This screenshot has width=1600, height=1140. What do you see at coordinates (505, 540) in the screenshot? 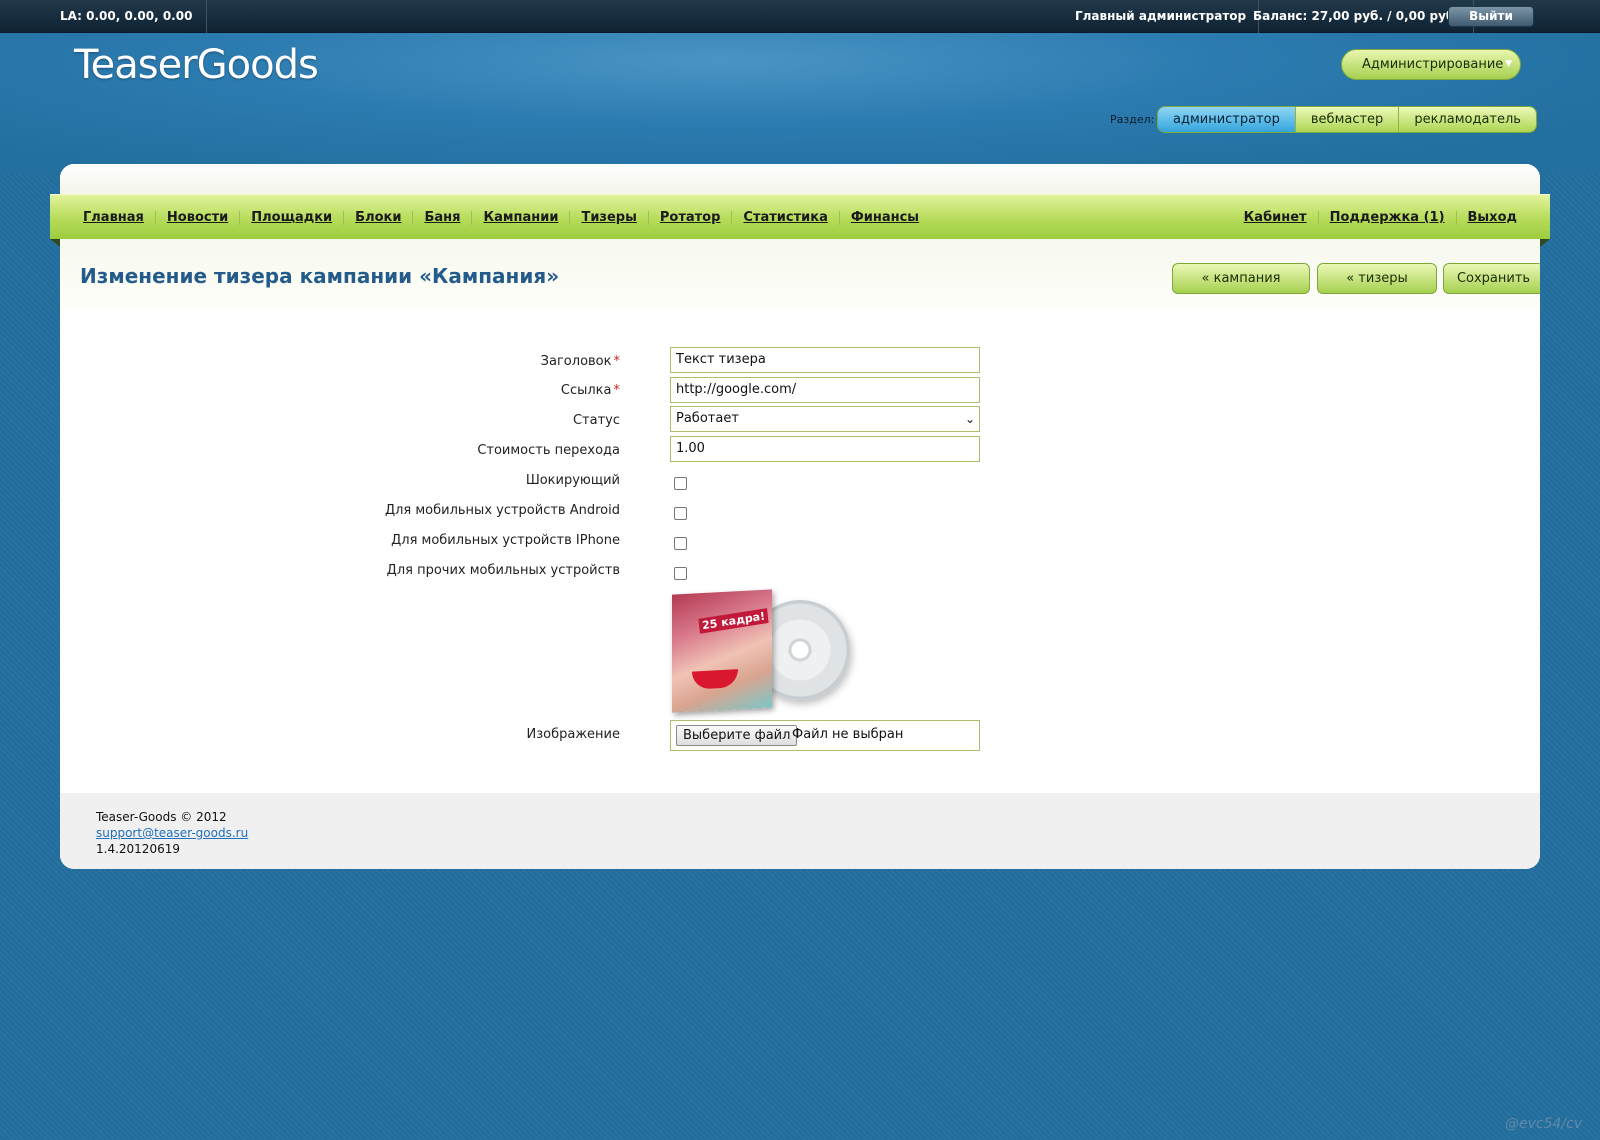
I see `iphone-label: Для мобильных устройств IPhone` at bounding box center [505, 540].